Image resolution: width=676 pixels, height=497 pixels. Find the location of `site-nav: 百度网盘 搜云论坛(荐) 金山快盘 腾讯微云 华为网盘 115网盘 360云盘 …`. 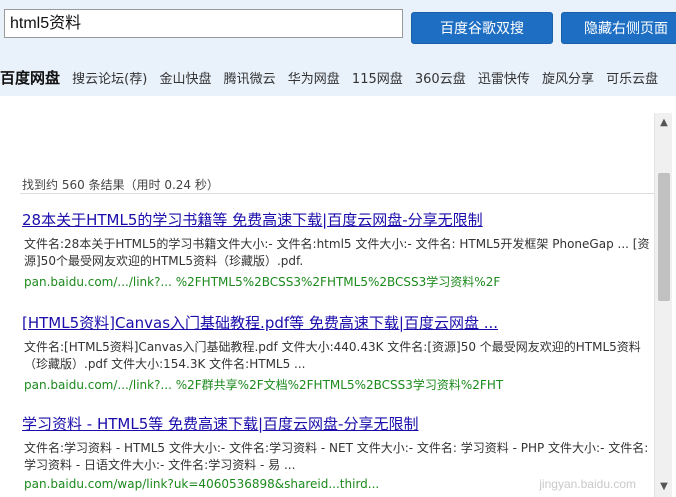

site-nav: 百度网盘 搜云论坛(荐) 金山快盘 腾讯微云 华为网盘 115网盘 360云盘 … is located at coordinates (338, 78).